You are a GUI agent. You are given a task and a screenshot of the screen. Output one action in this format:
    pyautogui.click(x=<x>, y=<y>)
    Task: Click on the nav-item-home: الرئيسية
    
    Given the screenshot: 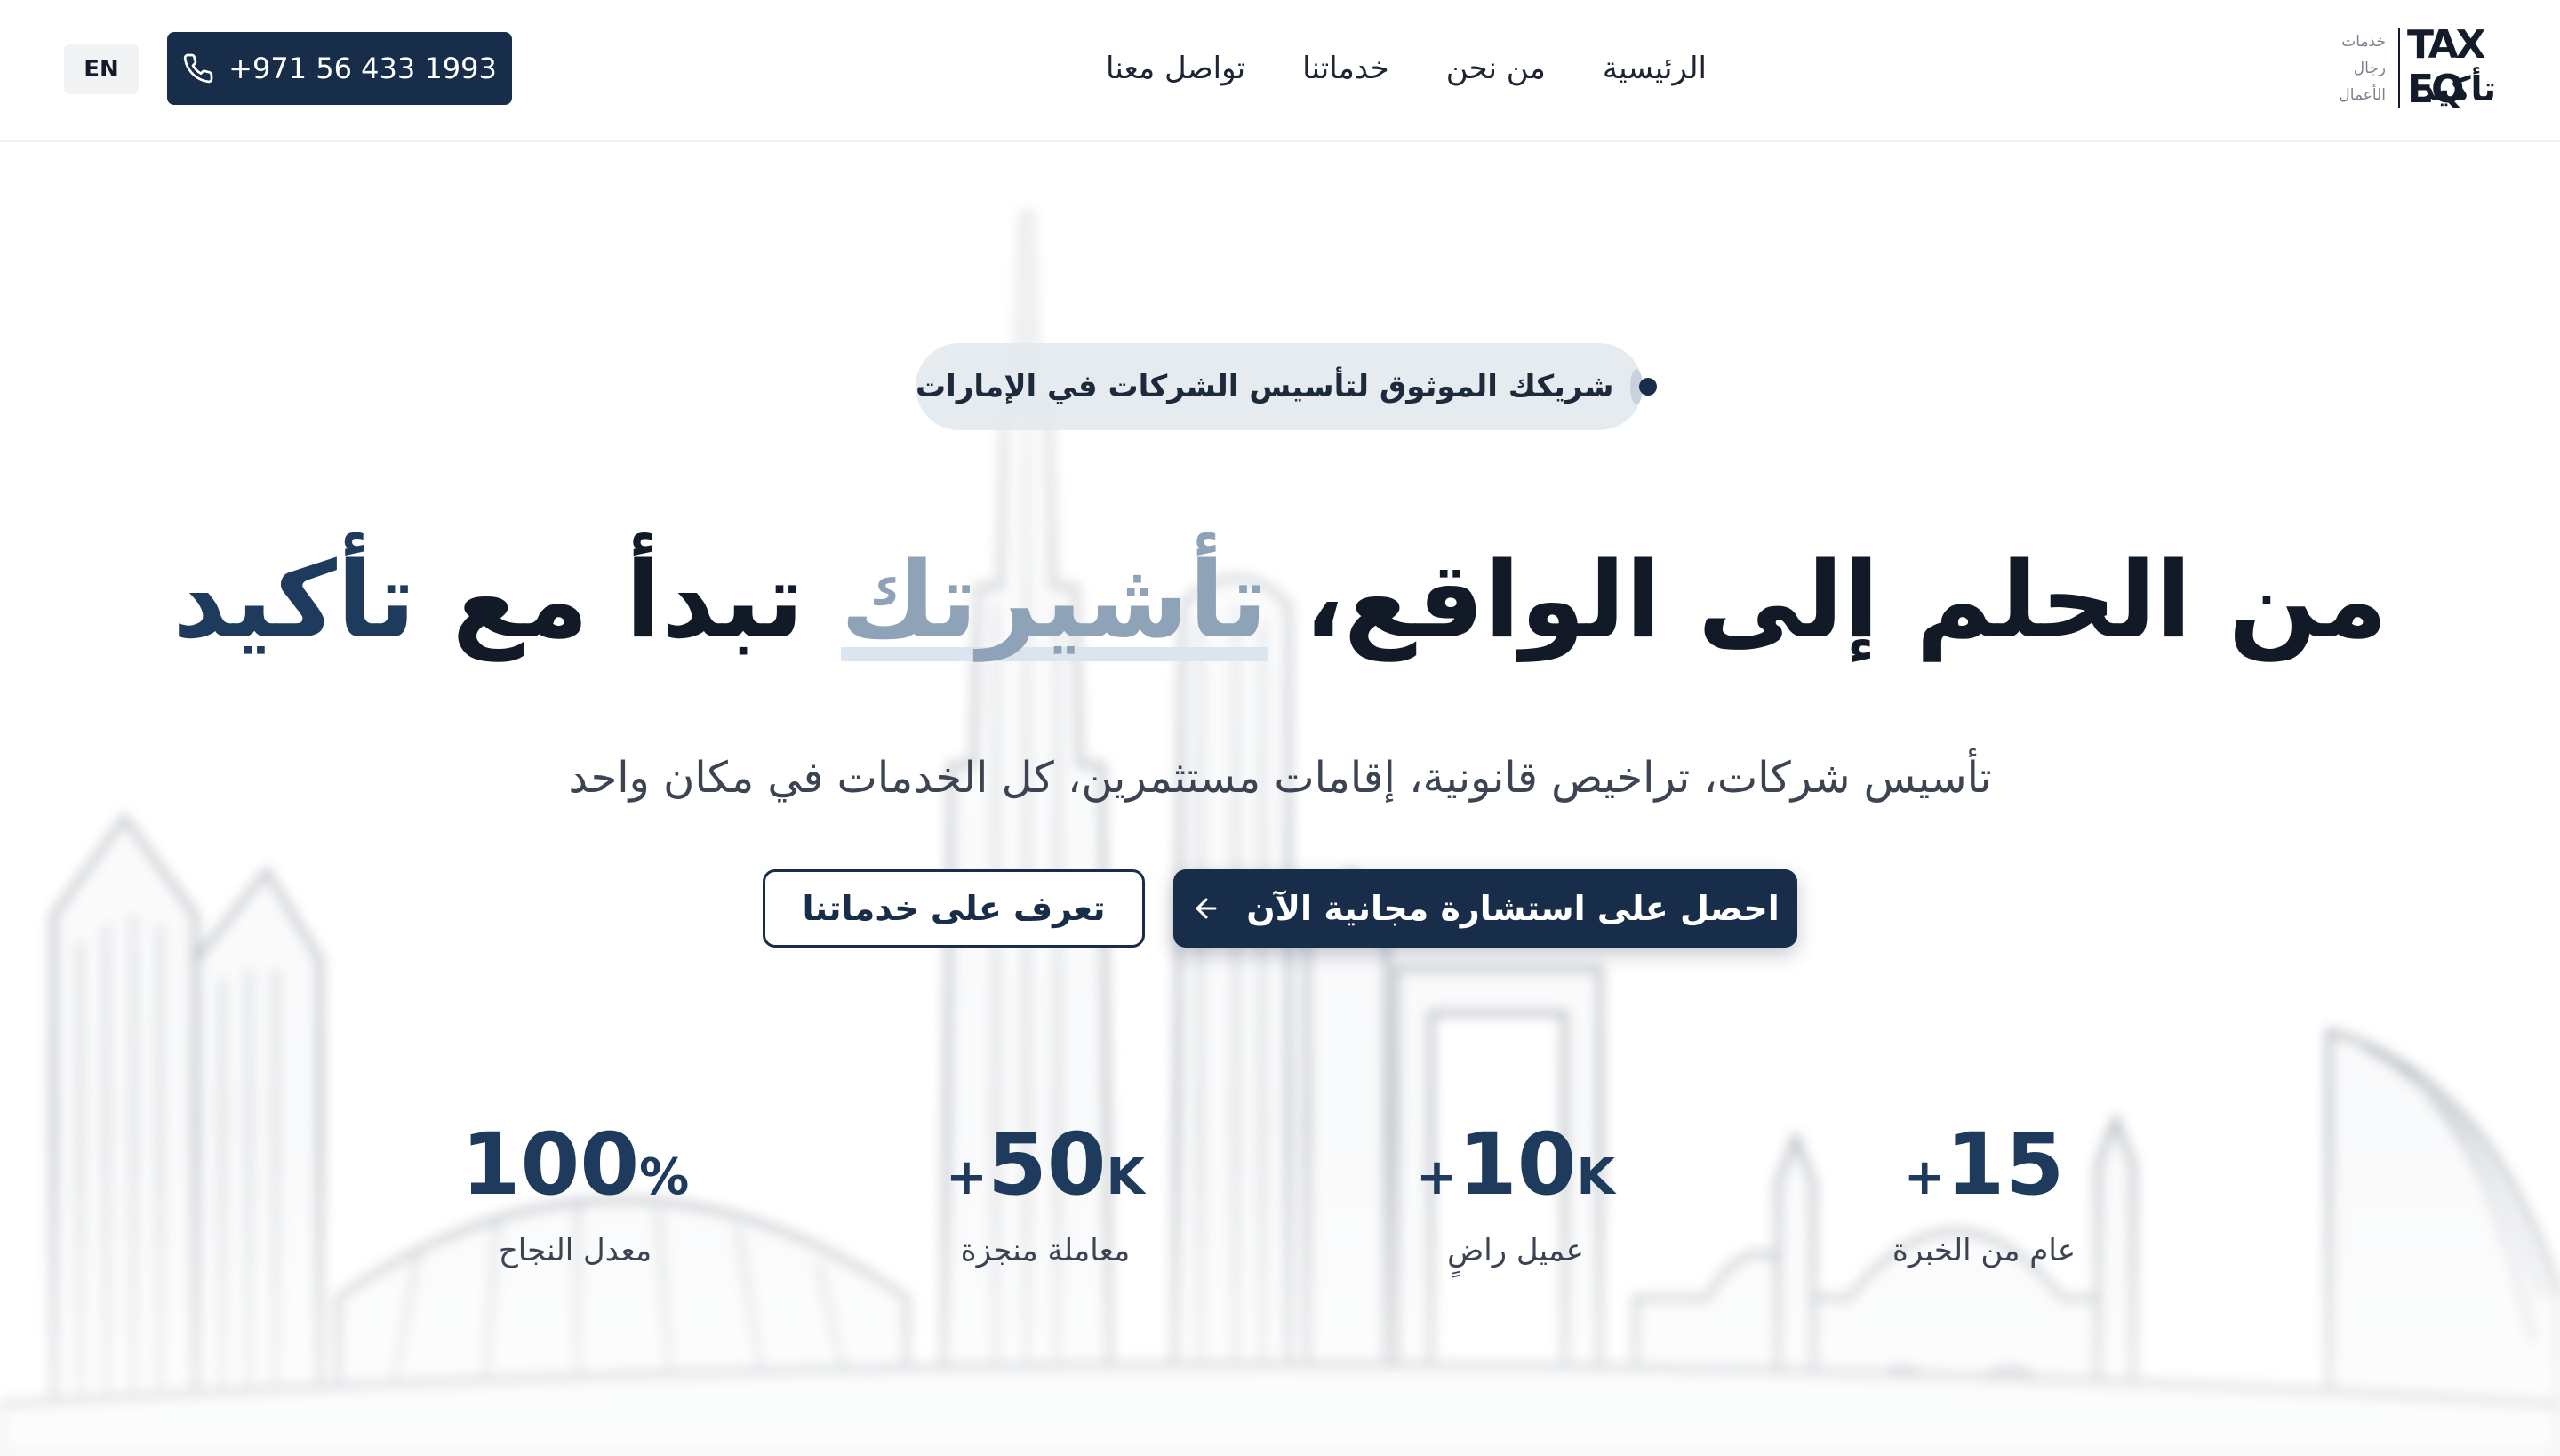 What is the action you would take?
    pyautogui.click(x=1655, y=68)
    